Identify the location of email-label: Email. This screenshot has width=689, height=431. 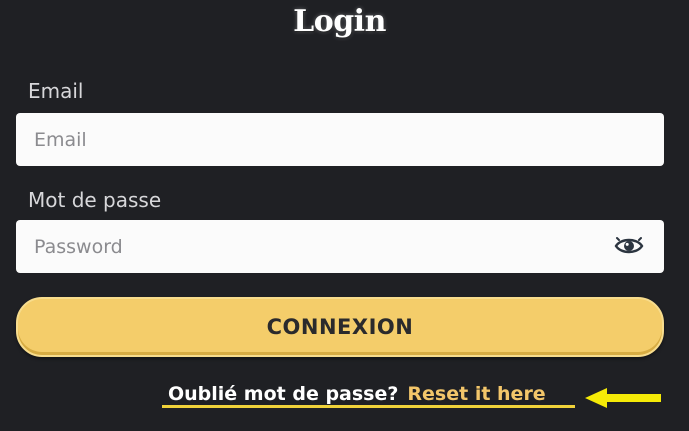
(56, 91).